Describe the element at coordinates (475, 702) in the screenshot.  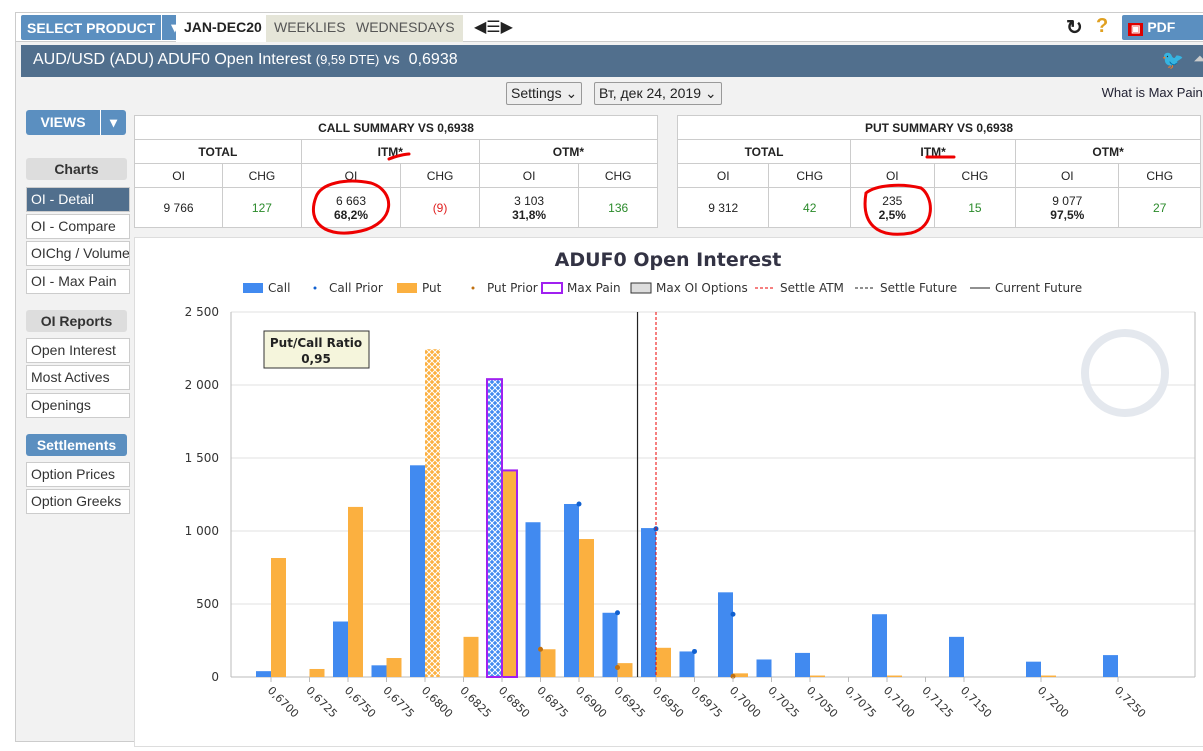
I see `x-tick-label: 0,6825` at that location.